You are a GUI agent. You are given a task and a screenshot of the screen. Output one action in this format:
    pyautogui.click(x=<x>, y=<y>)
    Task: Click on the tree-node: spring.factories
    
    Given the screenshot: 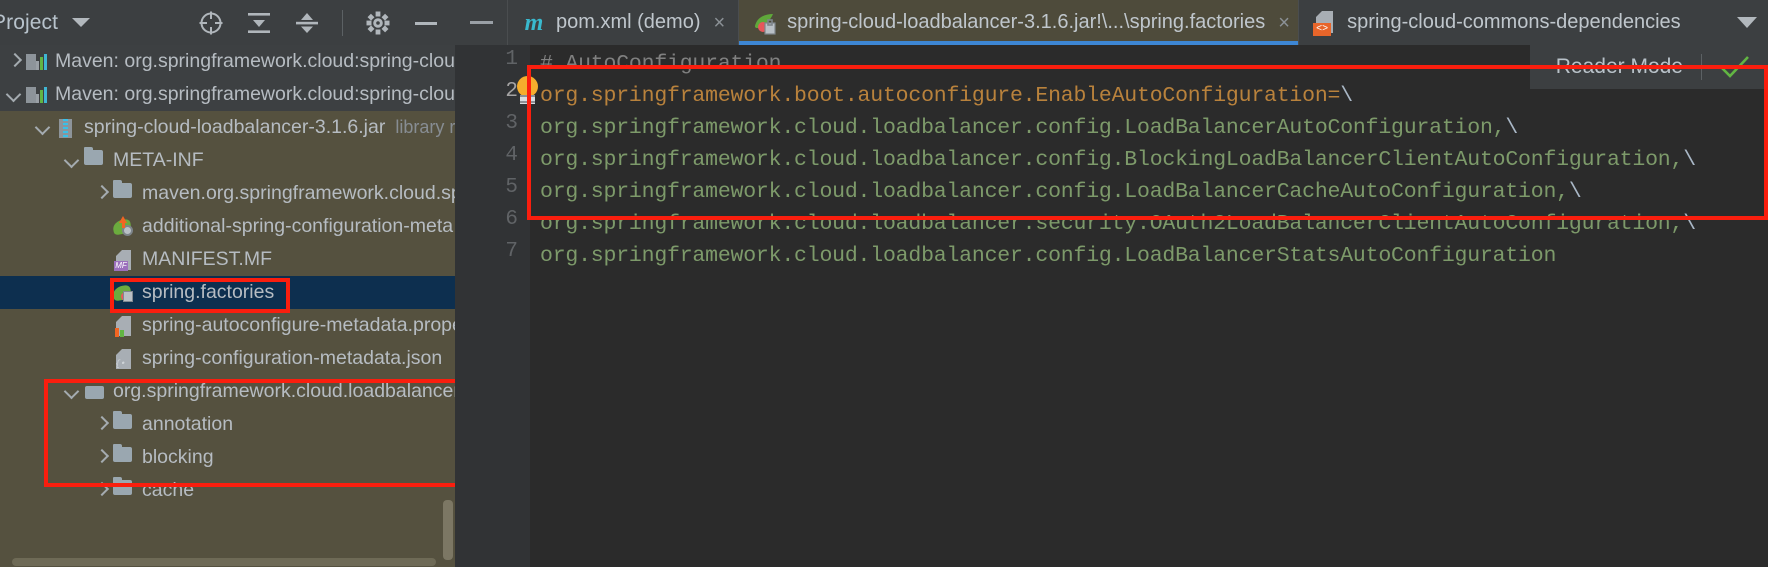 What is the action you would take?
    pyautogui.click(x=227, y=292)
    